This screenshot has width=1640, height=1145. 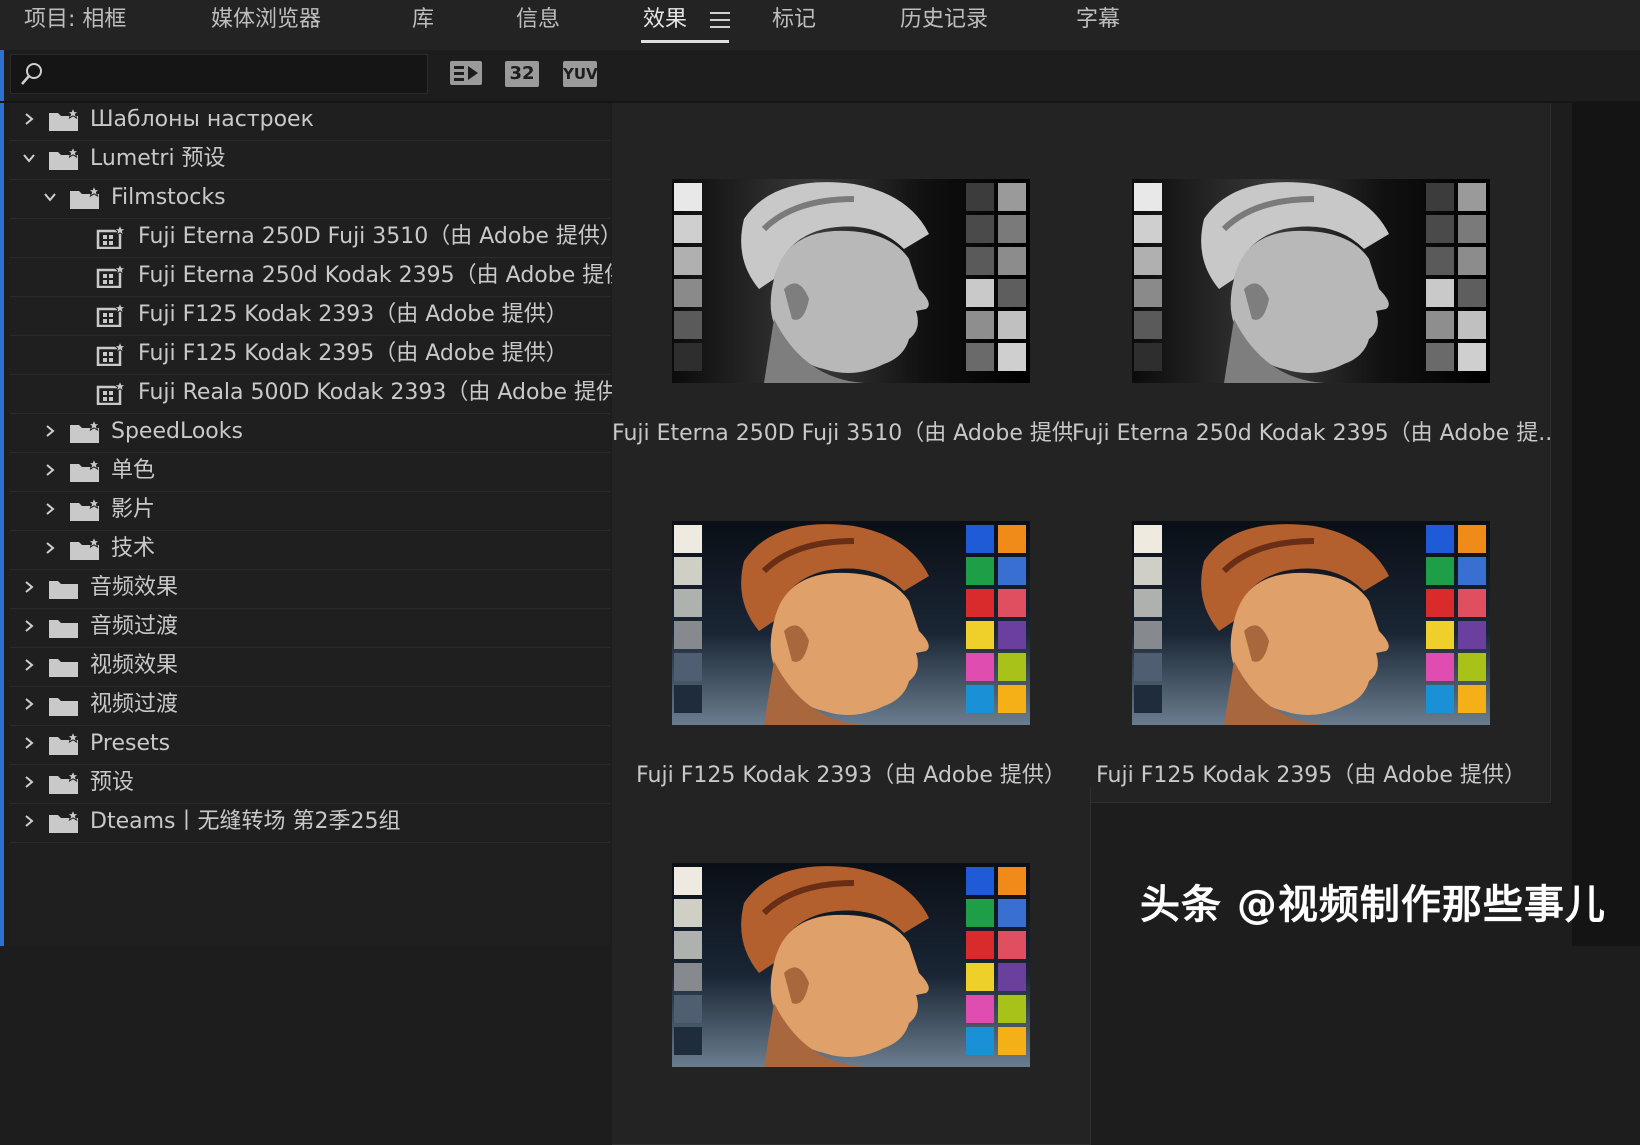 I want to click on tree-item: Fuji F125 Kodak 2393（由 Adobe 提供）, so click(x=310, y=316).